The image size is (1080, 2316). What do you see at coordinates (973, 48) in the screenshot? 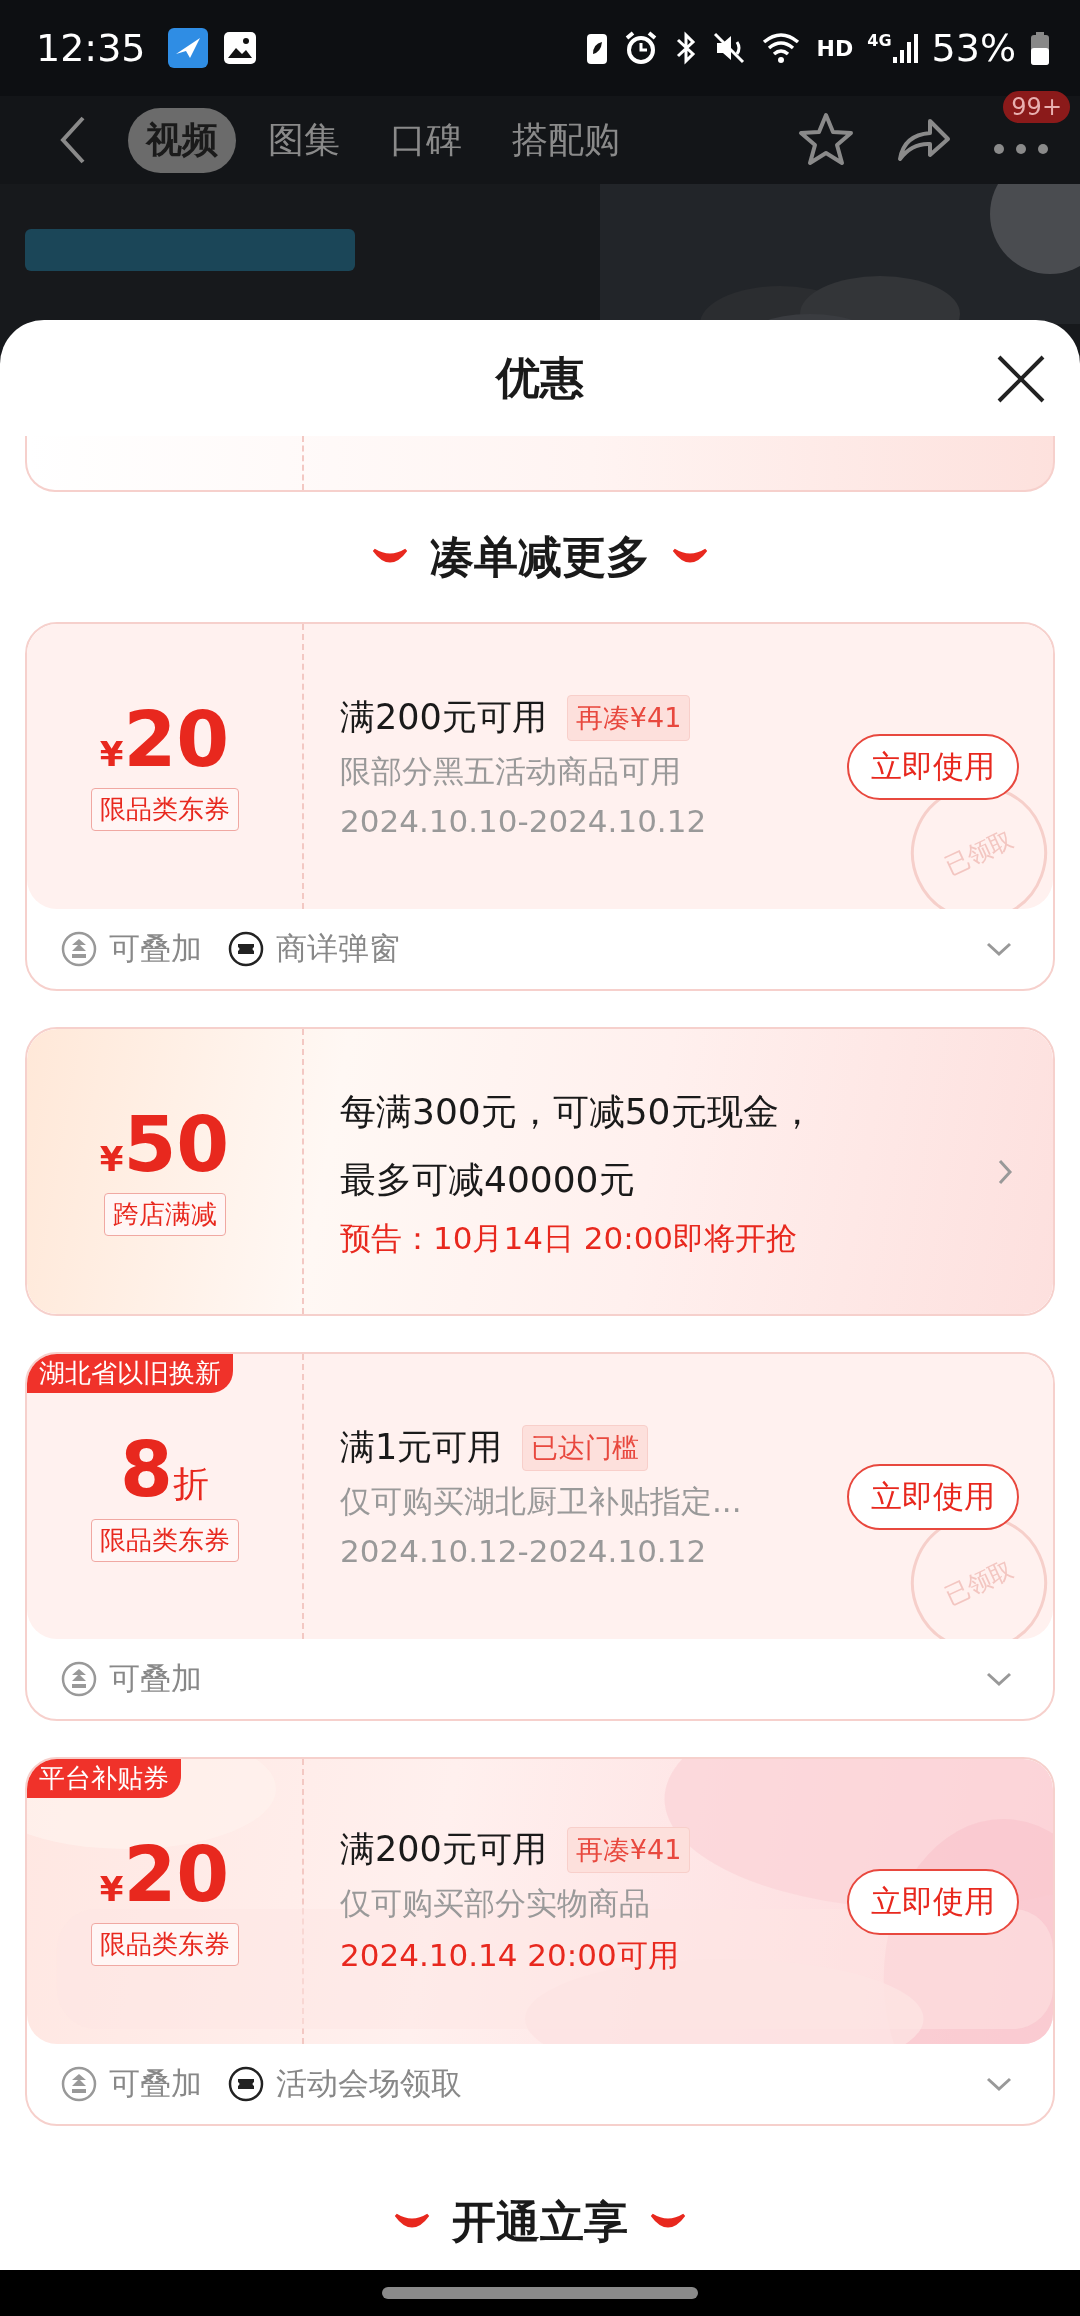
I see `battery-percent: 53%` at bounding box center [973, 48].